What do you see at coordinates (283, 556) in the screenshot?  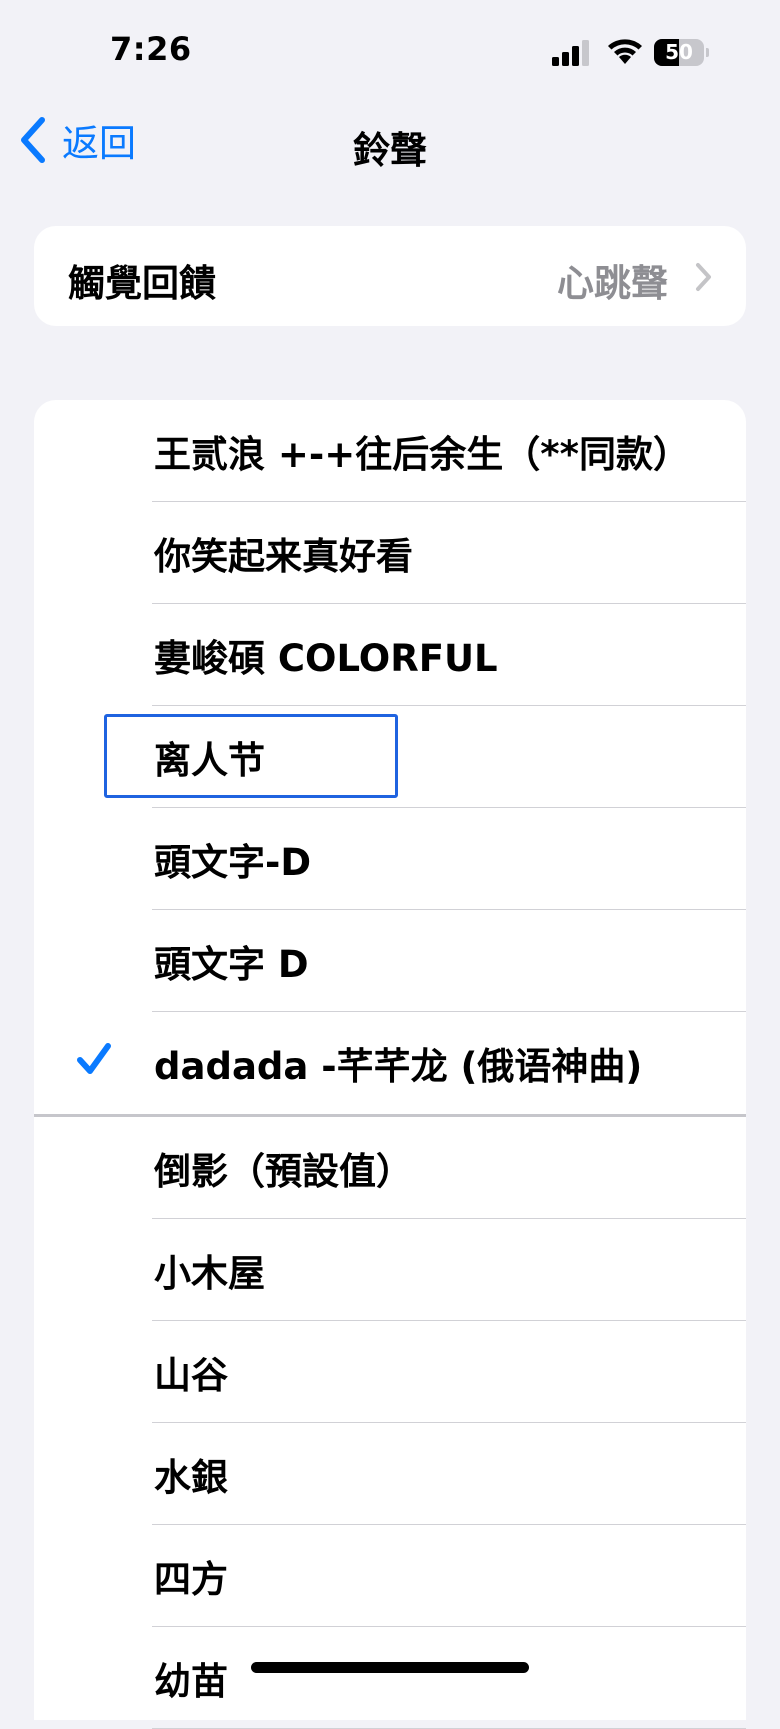 I see `ringtone-label: 你笑起来真好看` at bounding box center [283, 556].